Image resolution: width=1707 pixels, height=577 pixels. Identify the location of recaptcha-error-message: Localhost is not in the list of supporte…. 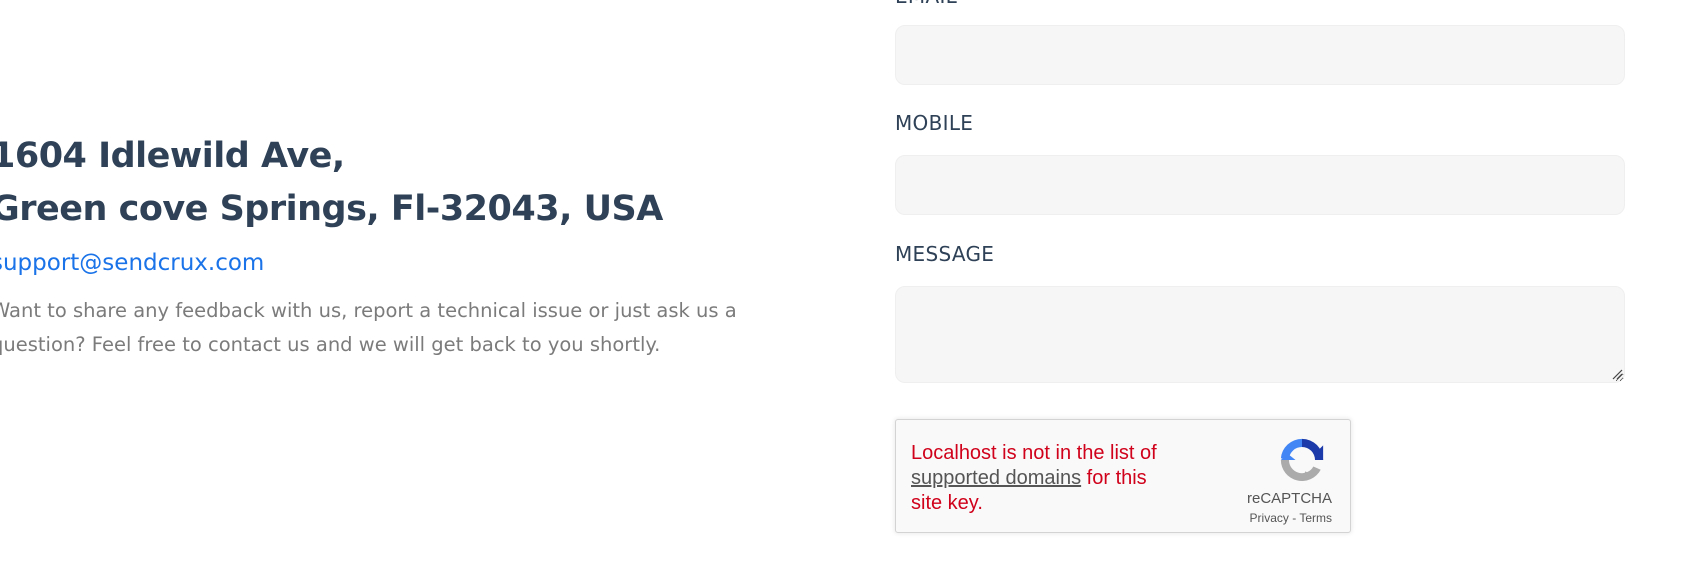
(1046, 478).